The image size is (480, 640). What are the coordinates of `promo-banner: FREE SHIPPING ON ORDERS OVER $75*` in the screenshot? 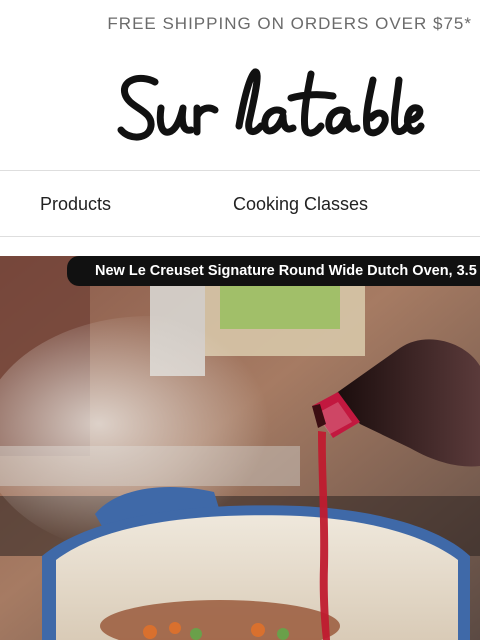 It's located at (240, 24).